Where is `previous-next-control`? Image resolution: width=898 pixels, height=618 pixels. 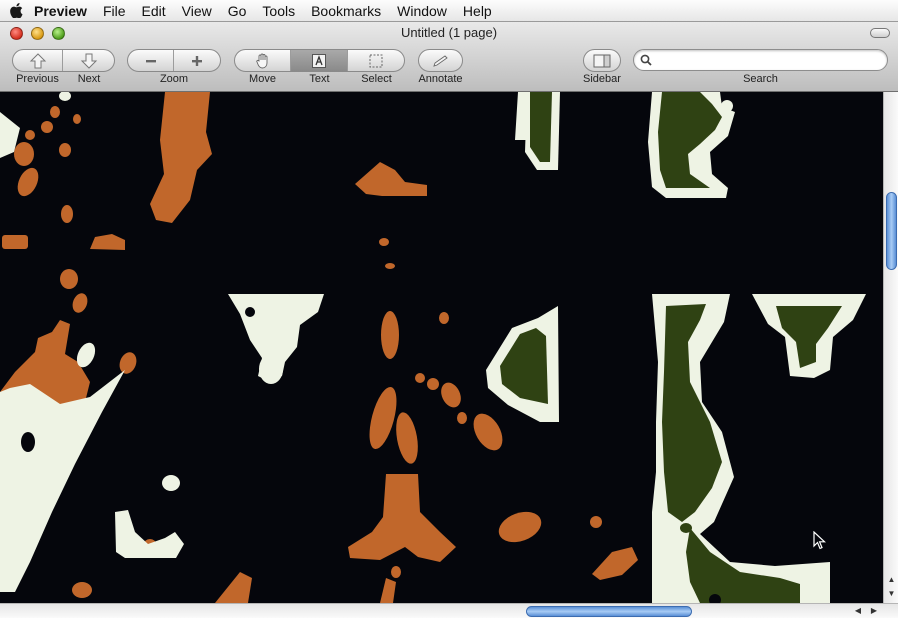
previous-next-control is located at coordinates (63, 60).